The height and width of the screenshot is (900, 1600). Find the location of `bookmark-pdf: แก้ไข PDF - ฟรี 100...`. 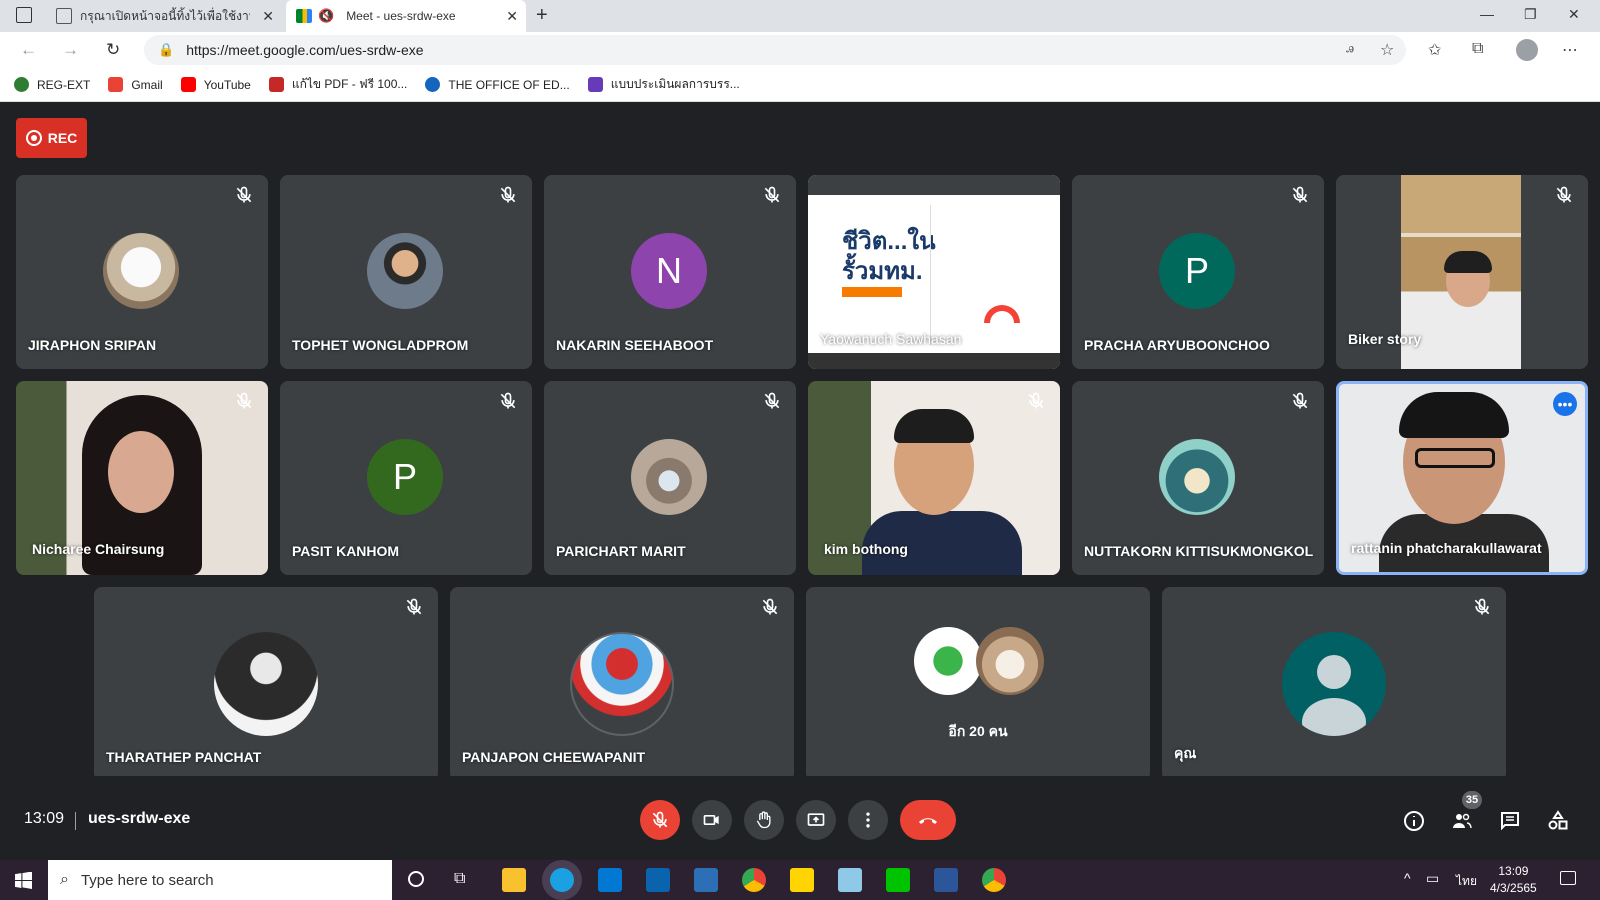

bookmark-pdf: แก้ไข PDF - ฟรี 100... is located at coordinates (337, 84).